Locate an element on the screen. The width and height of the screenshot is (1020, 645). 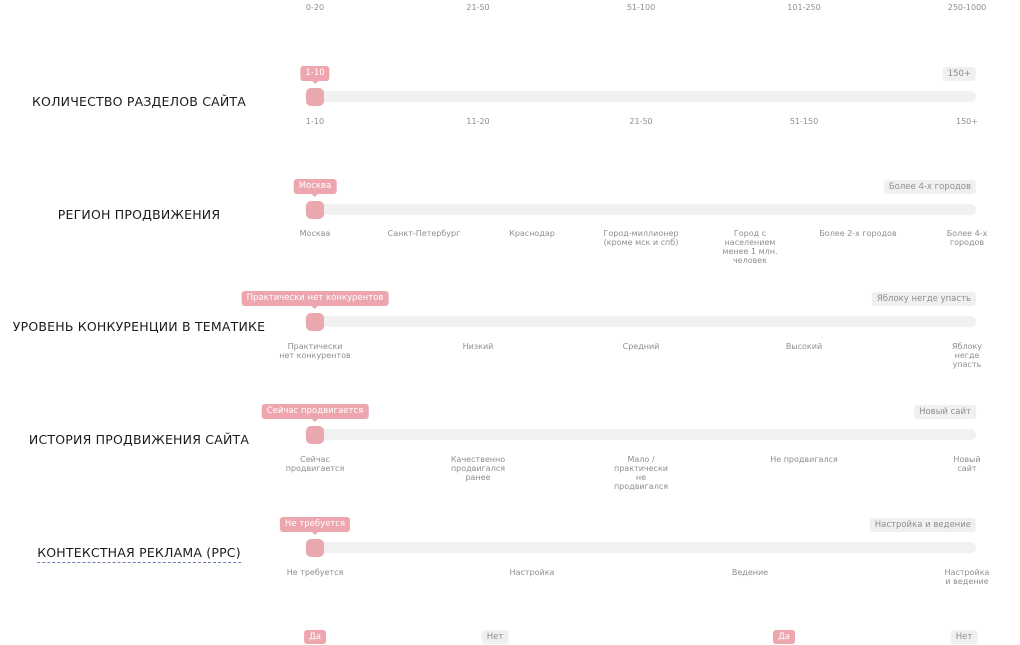
row-label: КОЛИЧЕСТВО РАЗДЕЛОВ САЙТА is located at coordinates (139, 101).